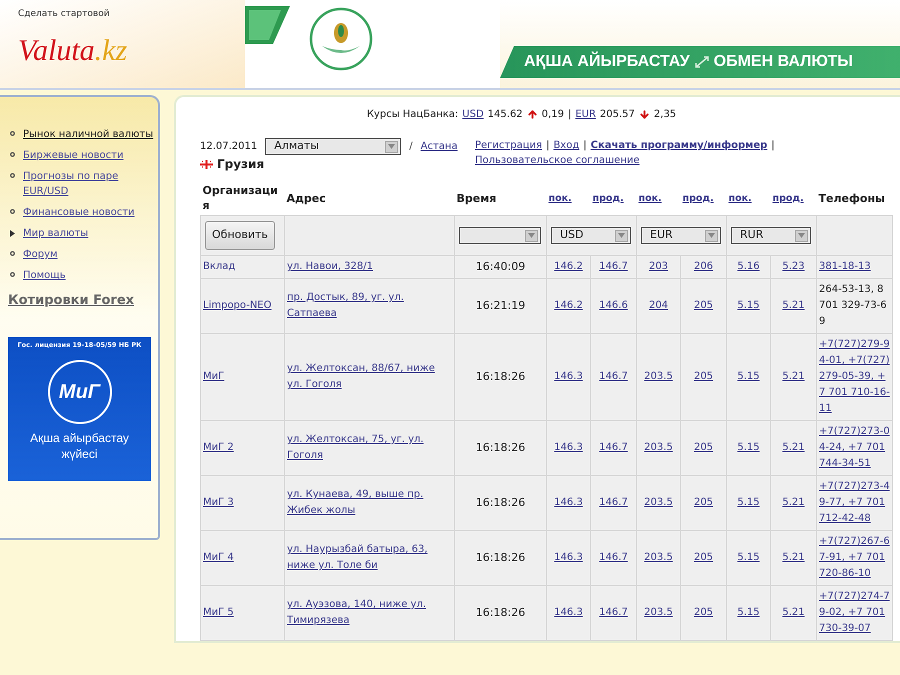 This screenshot has width=900, height=675. Describe the element at coordinates (613, 305) in the screenshot. I see `rate-link: 146.6` at that location.